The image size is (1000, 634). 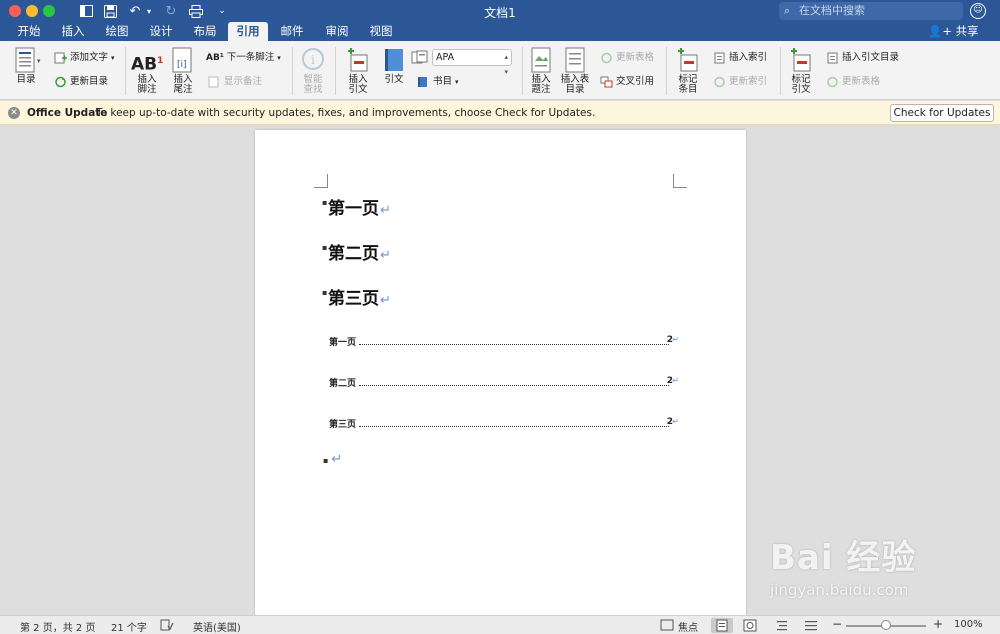 I want to click on toc-entry: 第三页 2 ↵, so click(x=504, y=424).